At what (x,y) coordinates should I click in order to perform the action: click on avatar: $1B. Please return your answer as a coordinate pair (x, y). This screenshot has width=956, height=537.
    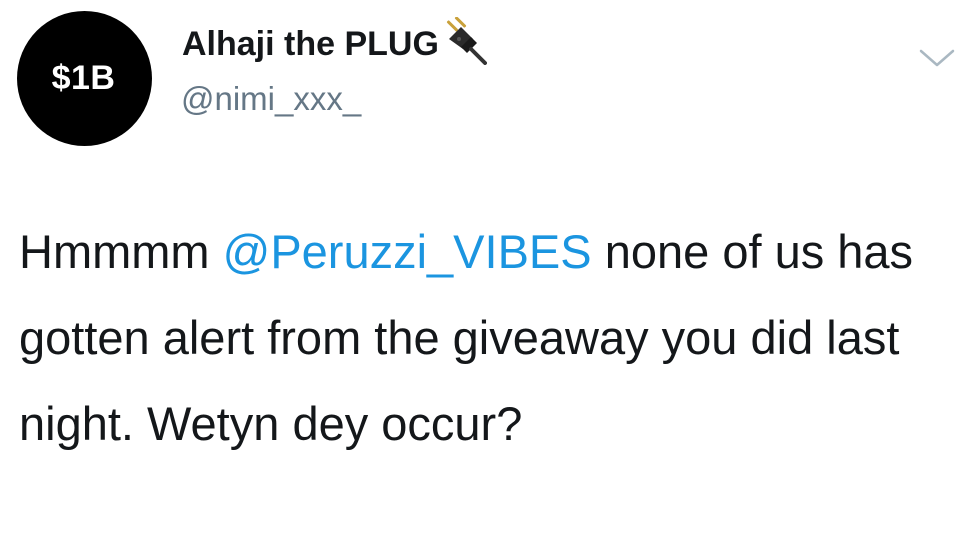
    Looking at the image, I should click on (84, 78).